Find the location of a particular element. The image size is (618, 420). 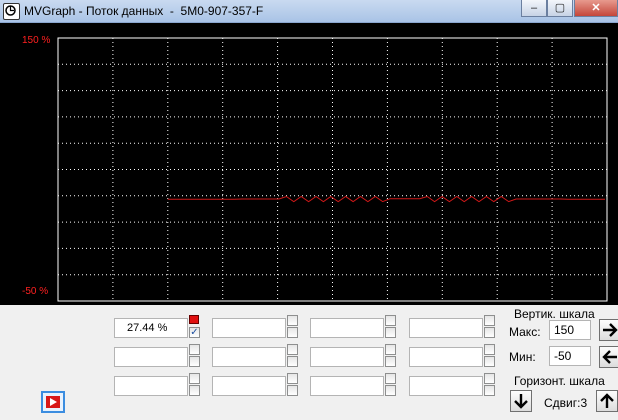

y-axis-max-label: 150 % is located at coordinates (36, 40).